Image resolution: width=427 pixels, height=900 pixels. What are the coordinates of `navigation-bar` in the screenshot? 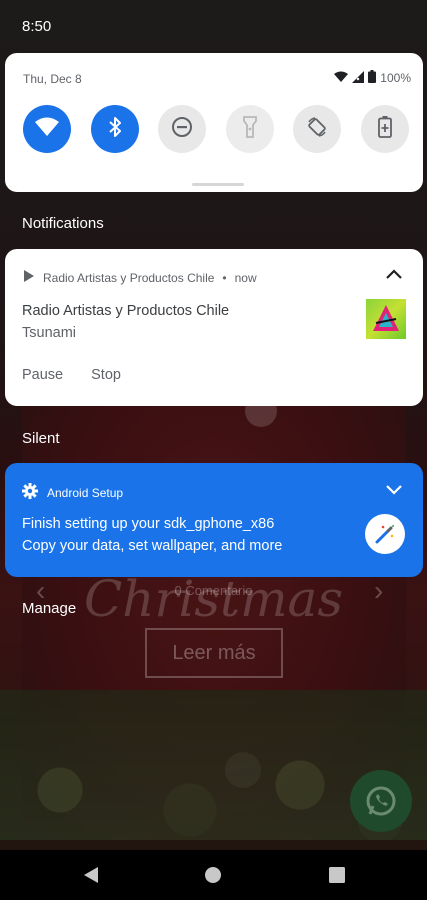 It's located at (213, 875).